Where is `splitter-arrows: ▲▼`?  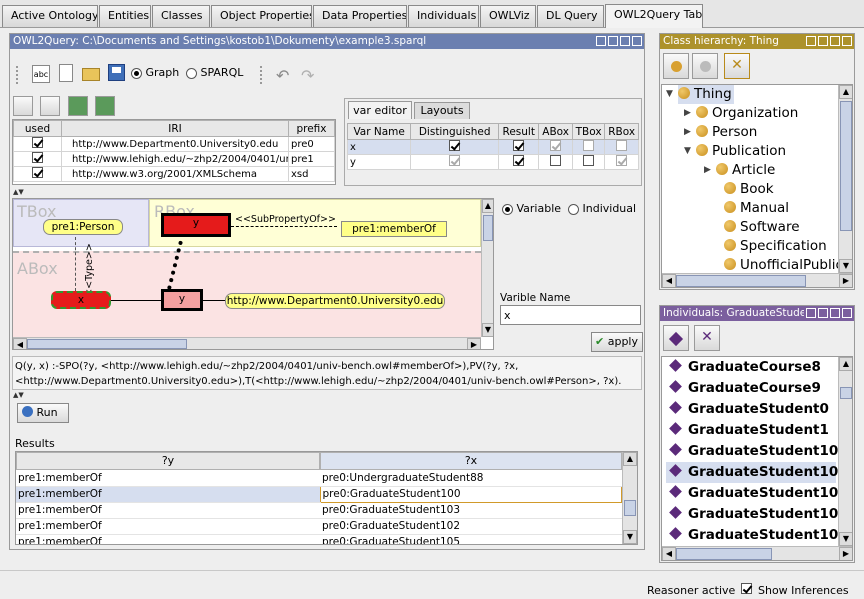 splitter-arrows: ▲▼ is located at coordinates (18, 192).